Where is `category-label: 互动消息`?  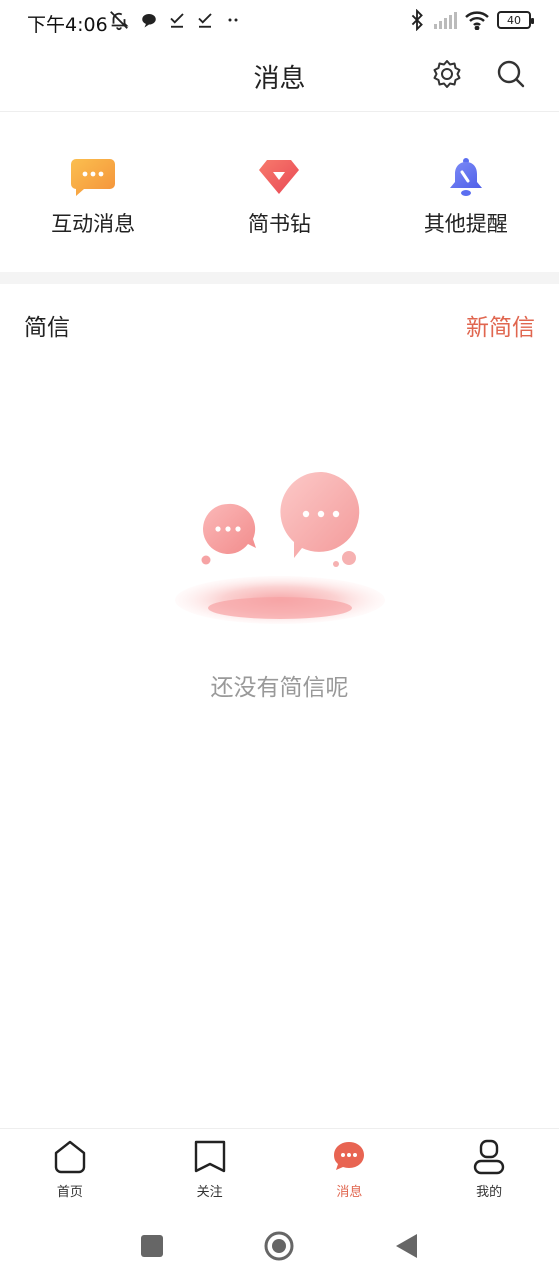
category-label: 互动消息 is located at coordinates (93, 224).